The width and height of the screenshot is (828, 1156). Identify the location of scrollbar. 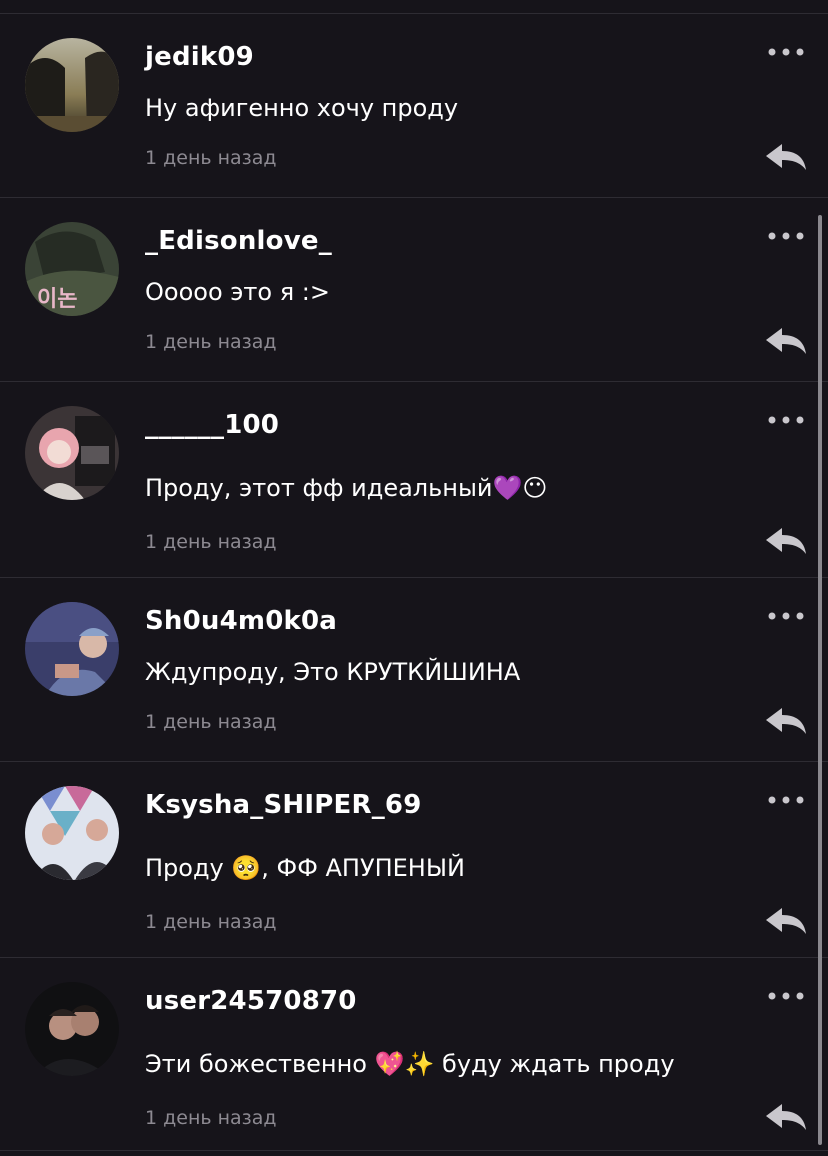
(820, 680).